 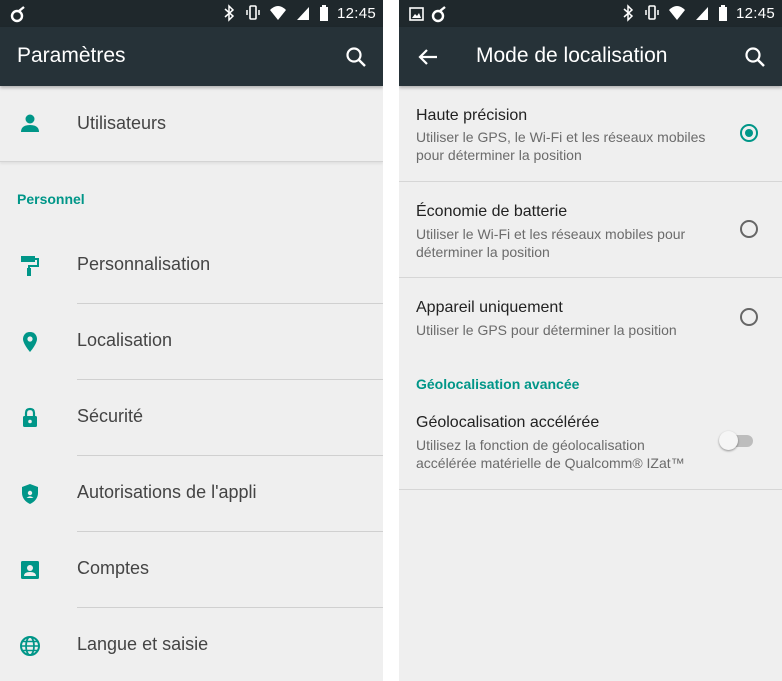 I want to click on toggle-thumb, so click(x=728, y=440).